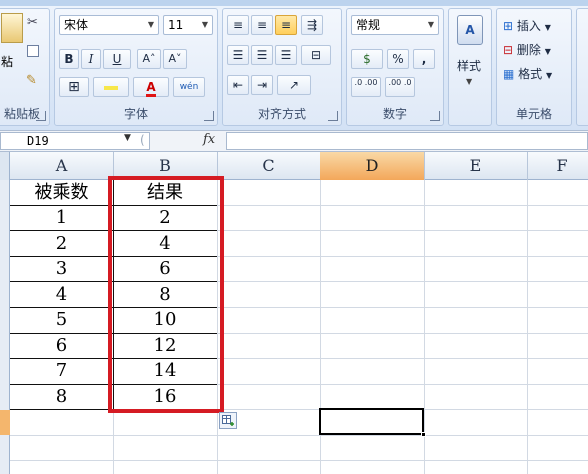 This screenshot has height=474, width=588. Describe the element at coordinates (423, 434) in the screenshot. I see `fill-handle` at that location.